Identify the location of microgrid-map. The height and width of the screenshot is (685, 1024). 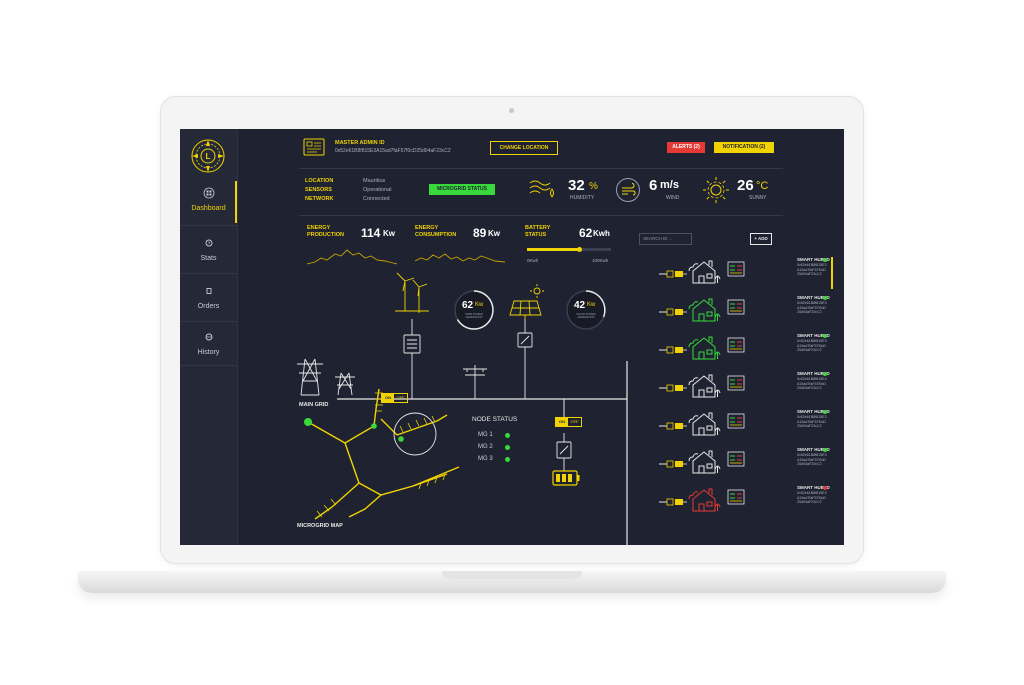
(383, 454).